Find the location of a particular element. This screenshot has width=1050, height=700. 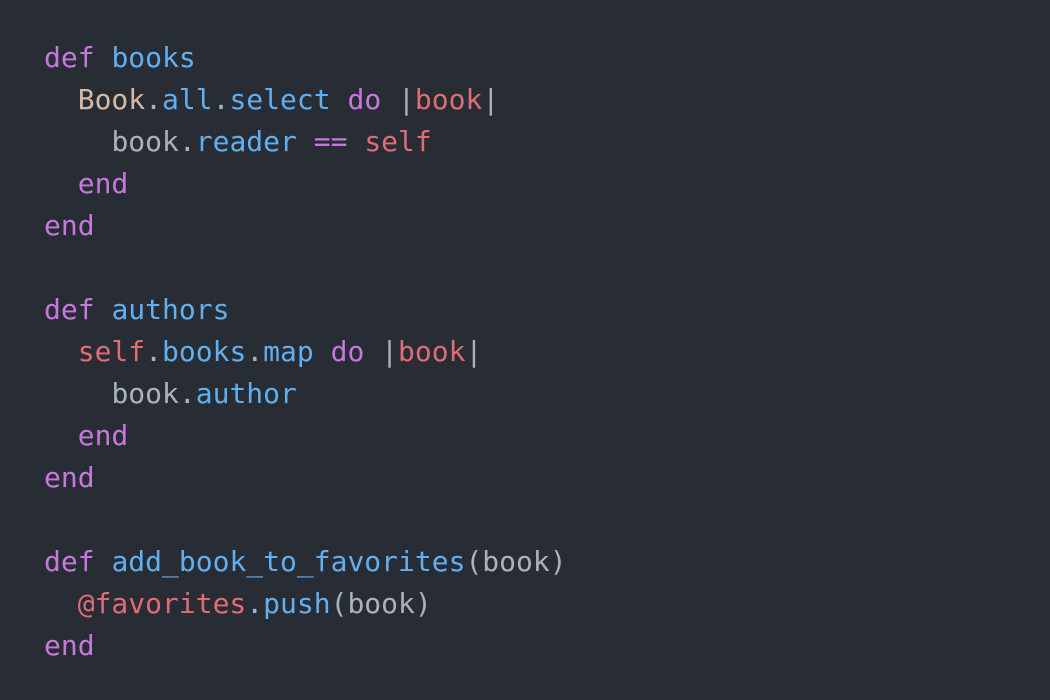

code-line: self.books.map do |book| is located at coordinates (547, 352).